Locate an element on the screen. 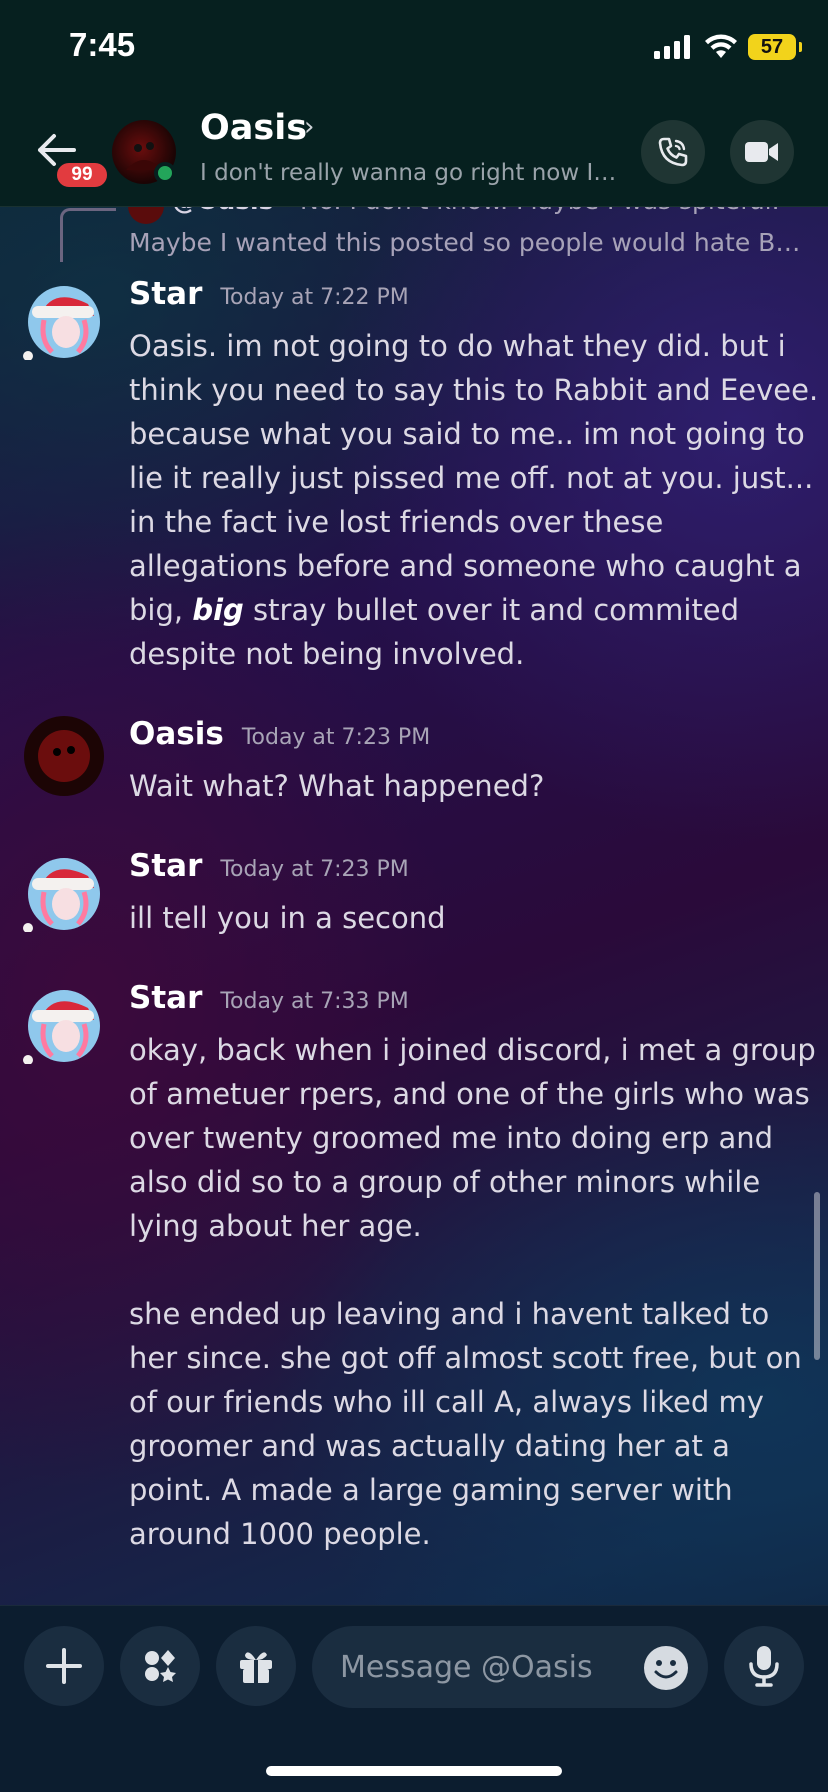  message-composer is located at coordinates (414, 1698).